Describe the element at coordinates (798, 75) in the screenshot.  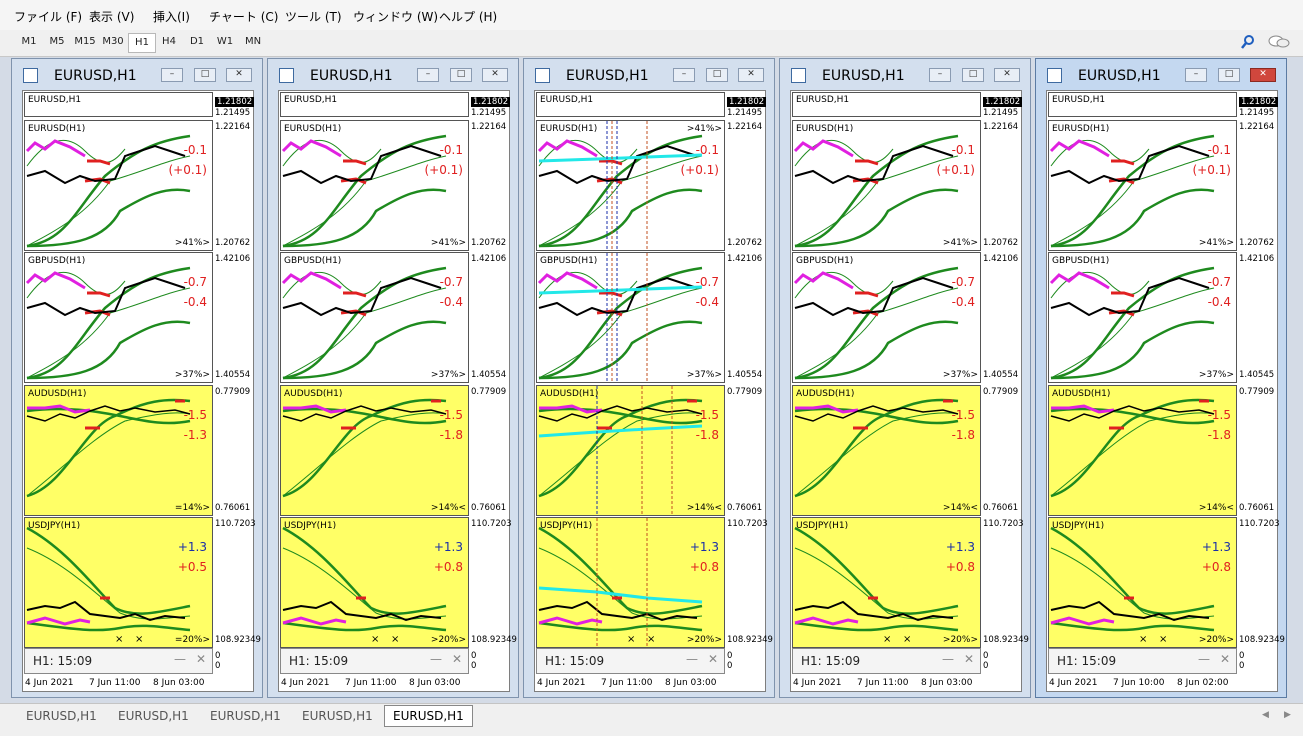
I see `chart-window-icon` at that location.